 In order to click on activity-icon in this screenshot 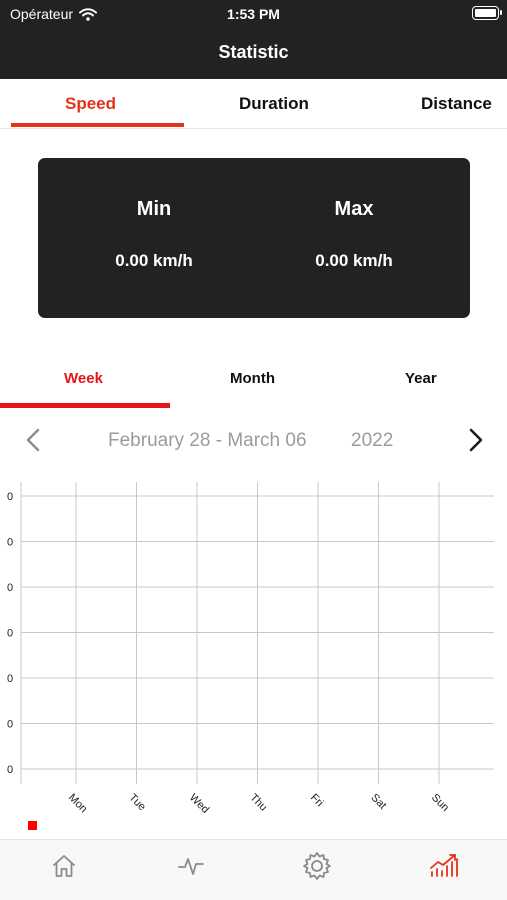, I will do `click(191, 866)`.